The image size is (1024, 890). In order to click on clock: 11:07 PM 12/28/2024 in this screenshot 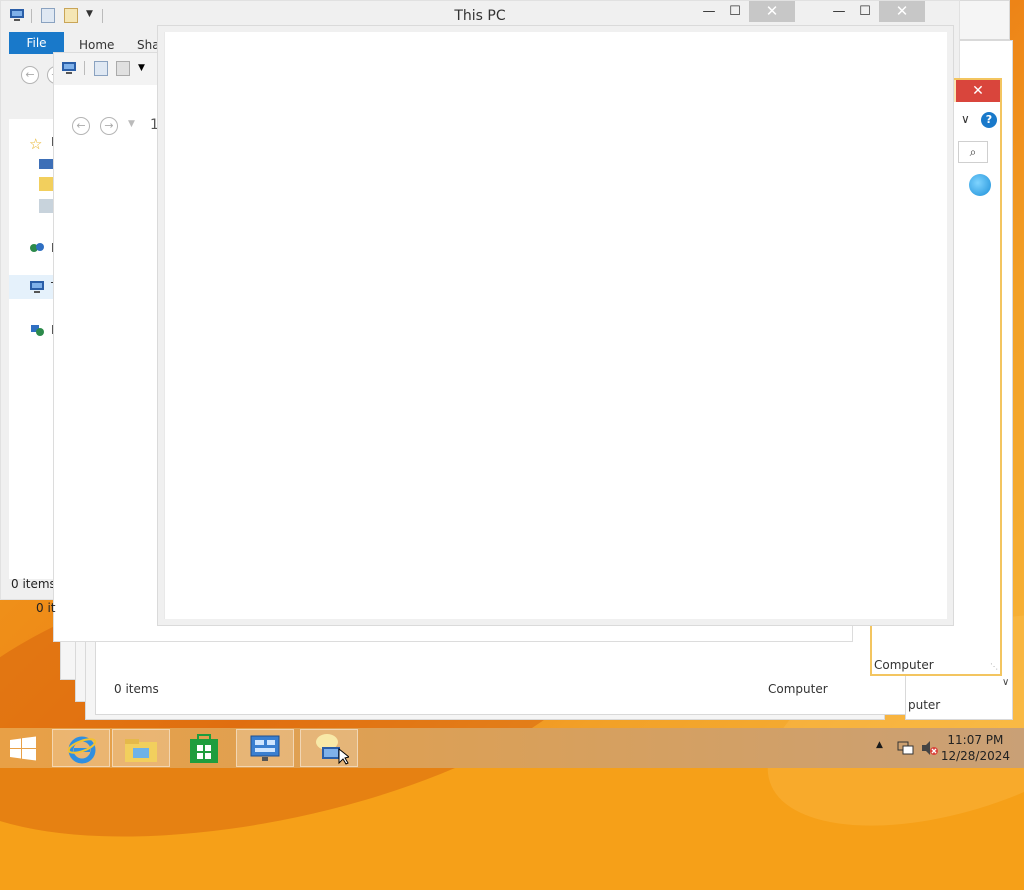, I will do `click(975, 748)`.